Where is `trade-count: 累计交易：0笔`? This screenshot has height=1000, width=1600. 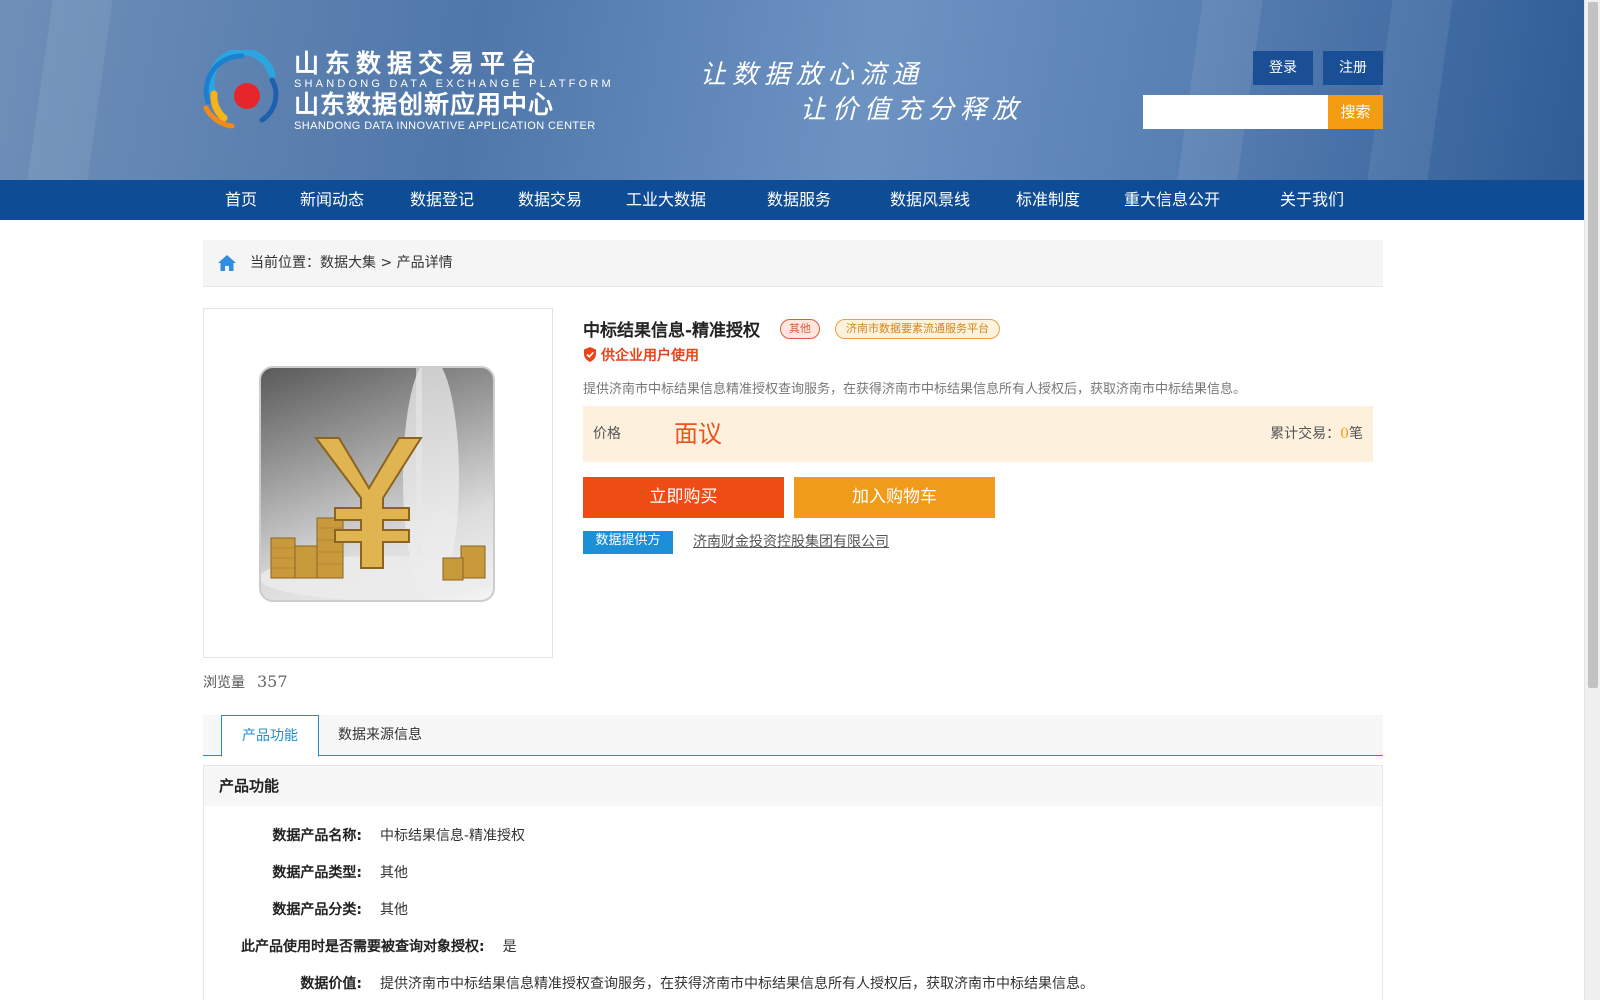
trade-count: 累计交易：0笔 is located at coordinates (1316, 434).